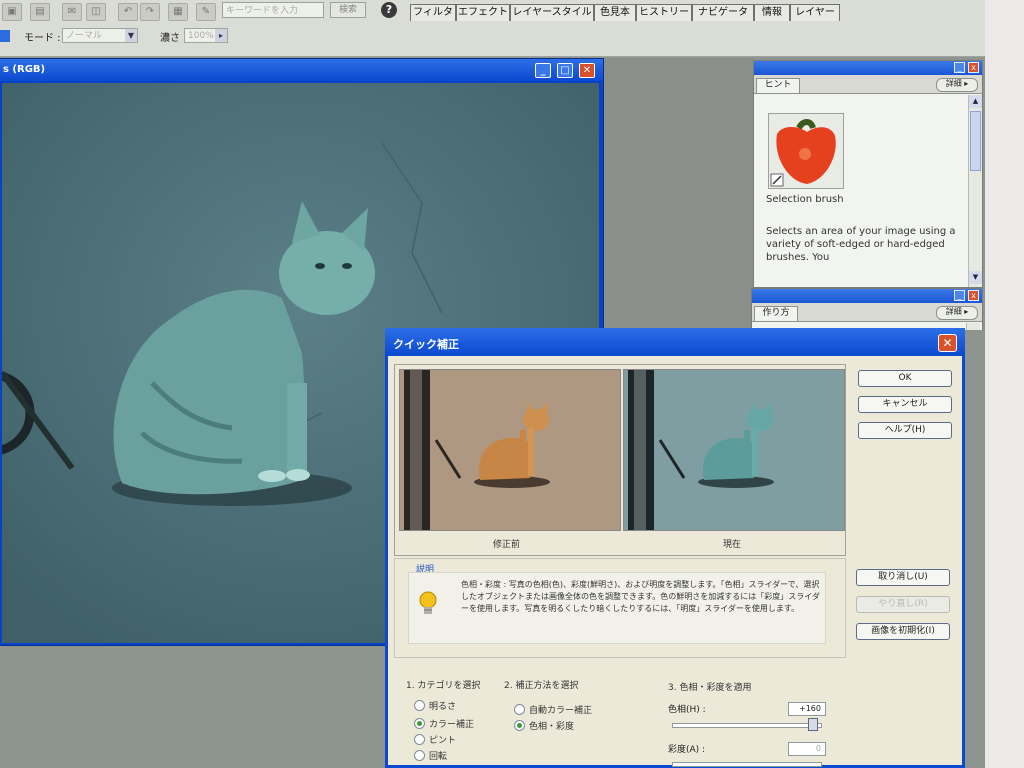 This screenshot has width=1024, height=768. Describe the element at coordinates (807, 709) in the screenshot. I see `hue-value-field: +160` at that location.